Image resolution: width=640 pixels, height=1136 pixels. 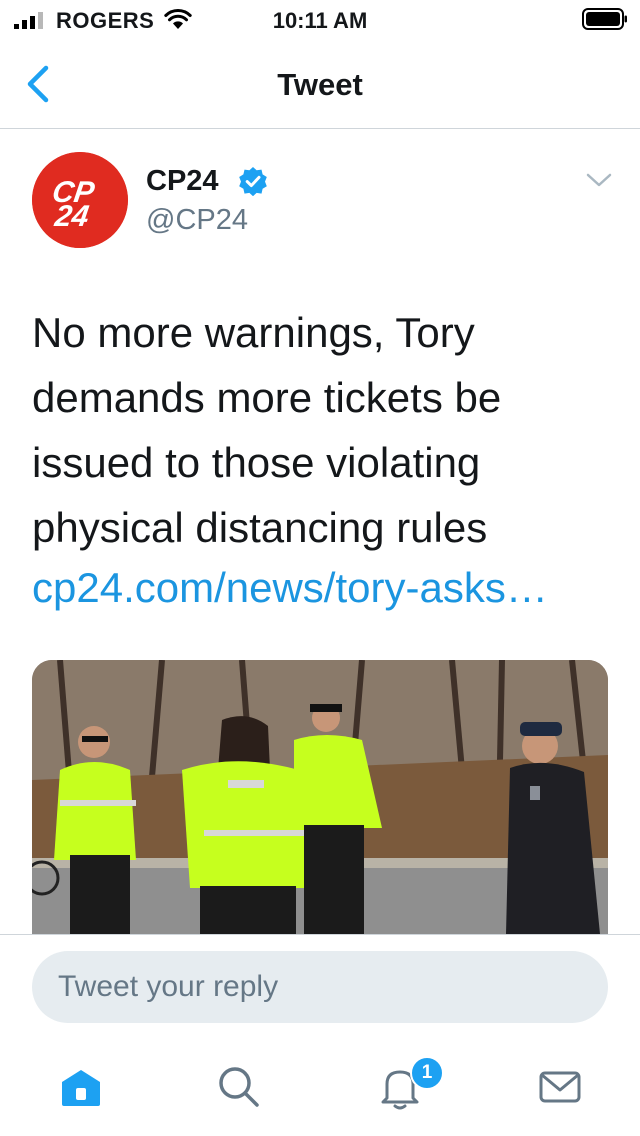 I want to click on tab-messages, so click(x=560, y=1087).